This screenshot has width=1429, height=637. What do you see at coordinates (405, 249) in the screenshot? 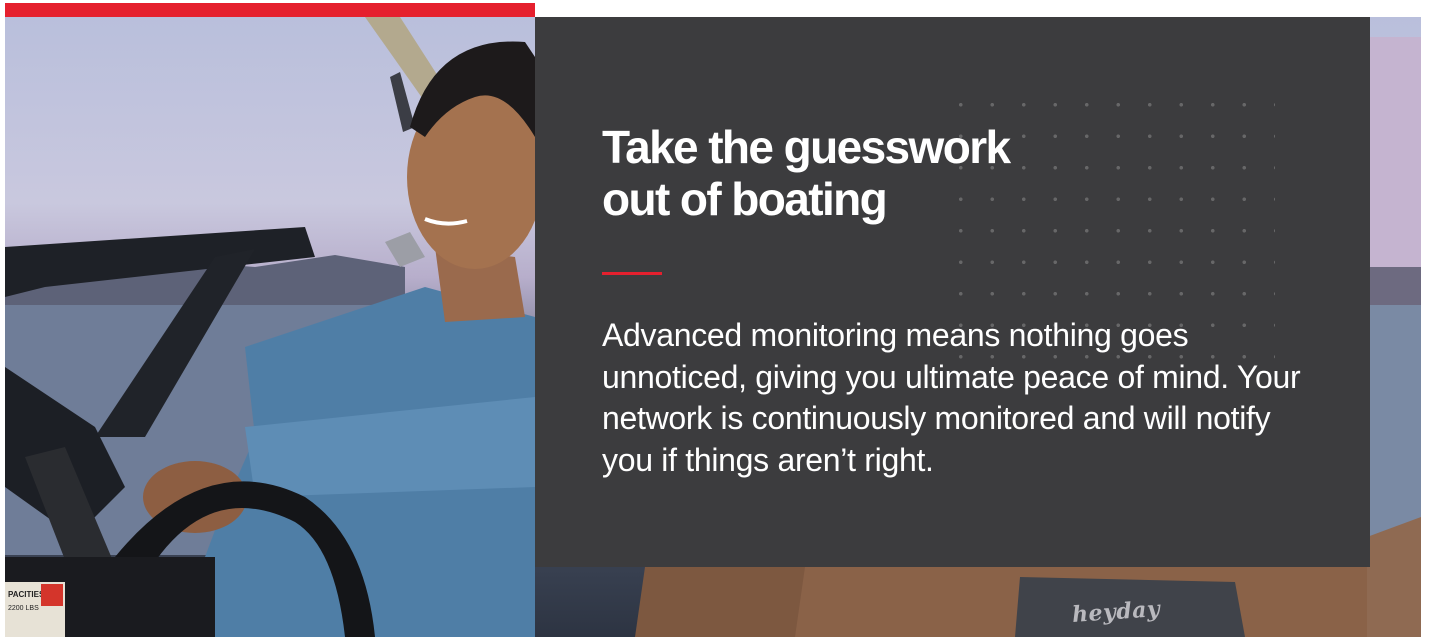
I see `tower-clamp` at bounding box center [405, 249].